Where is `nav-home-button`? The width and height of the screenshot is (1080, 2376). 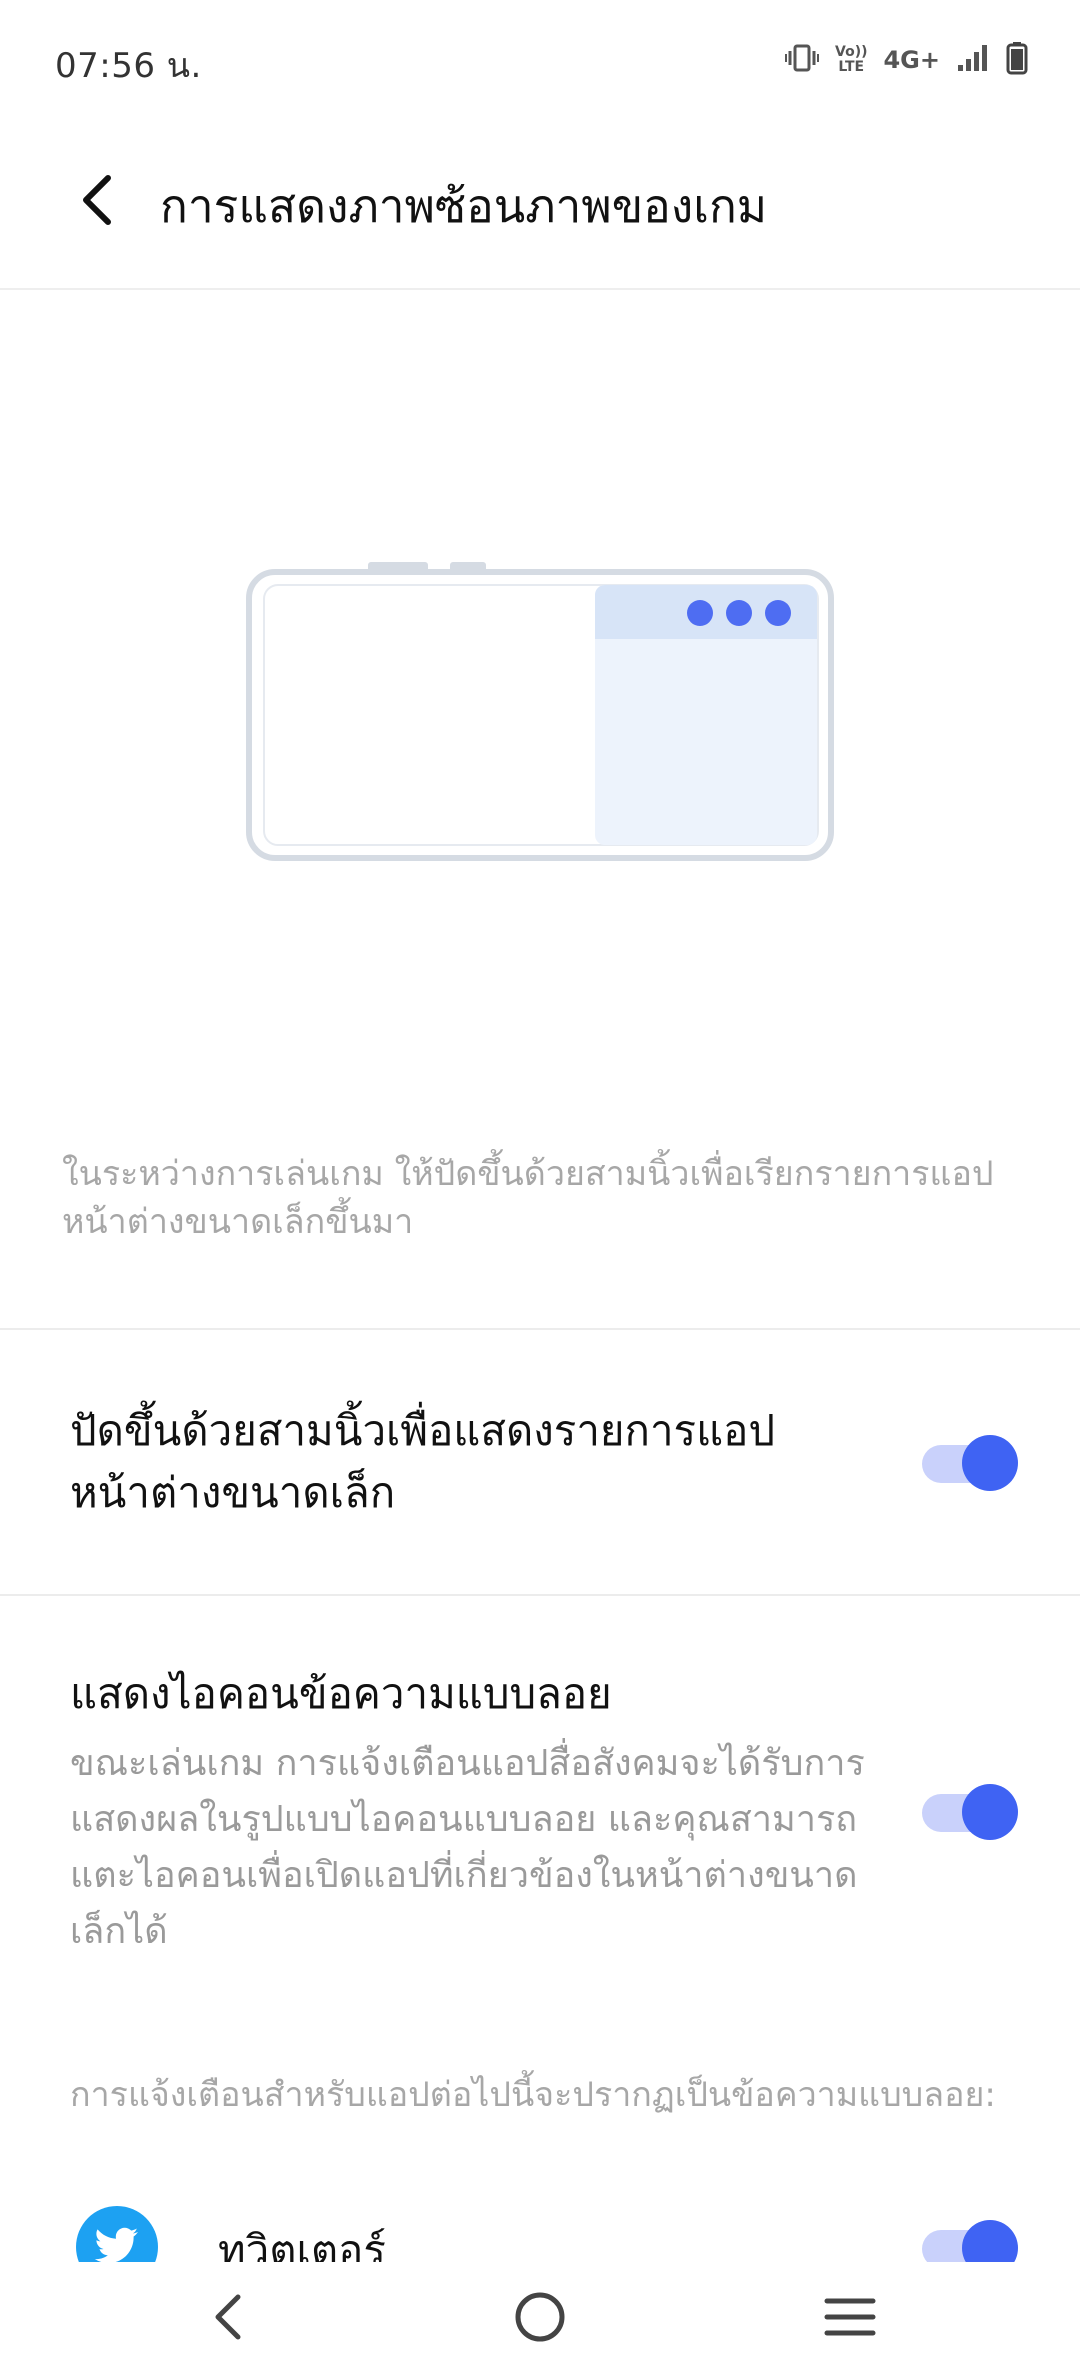
nav-home-button is located at coordinates (540, 2317).